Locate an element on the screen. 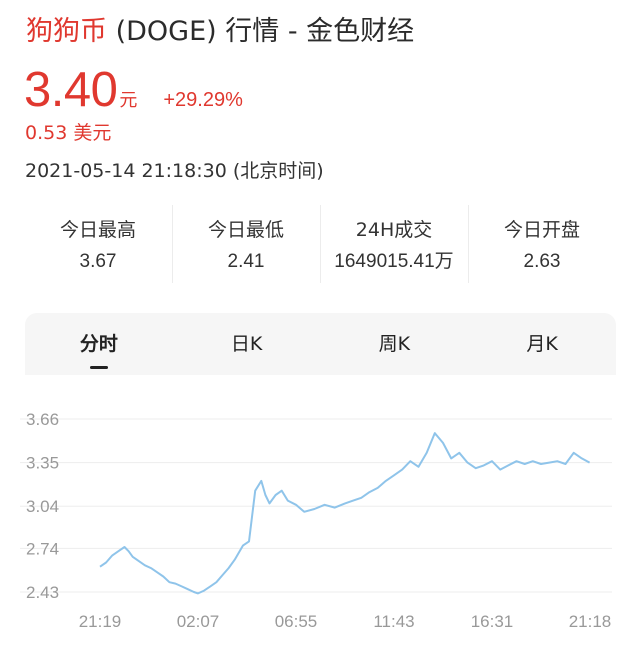 The height and width of the screenshot is (659, 640). stat-label: 24H成交 is located at coordinates (394, 230).